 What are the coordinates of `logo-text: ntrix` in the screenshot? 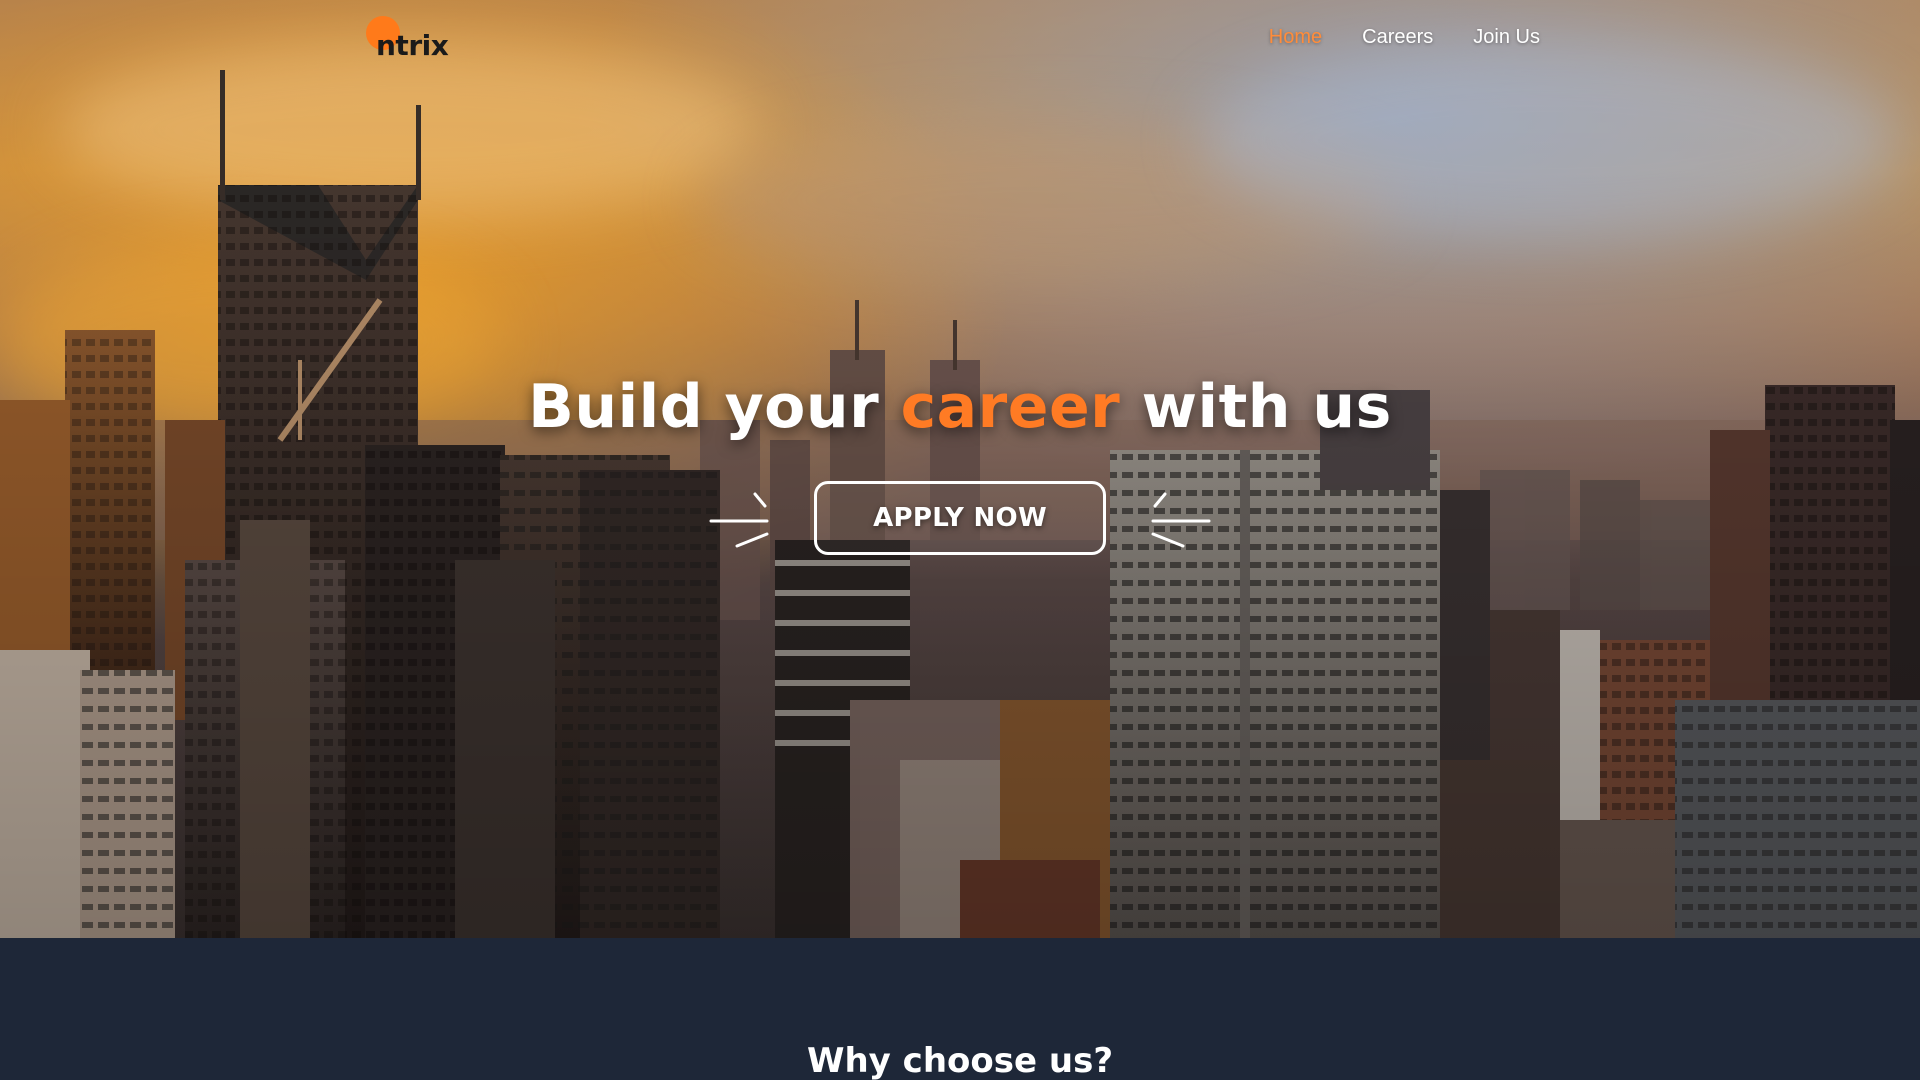 It's located at (412, 45).